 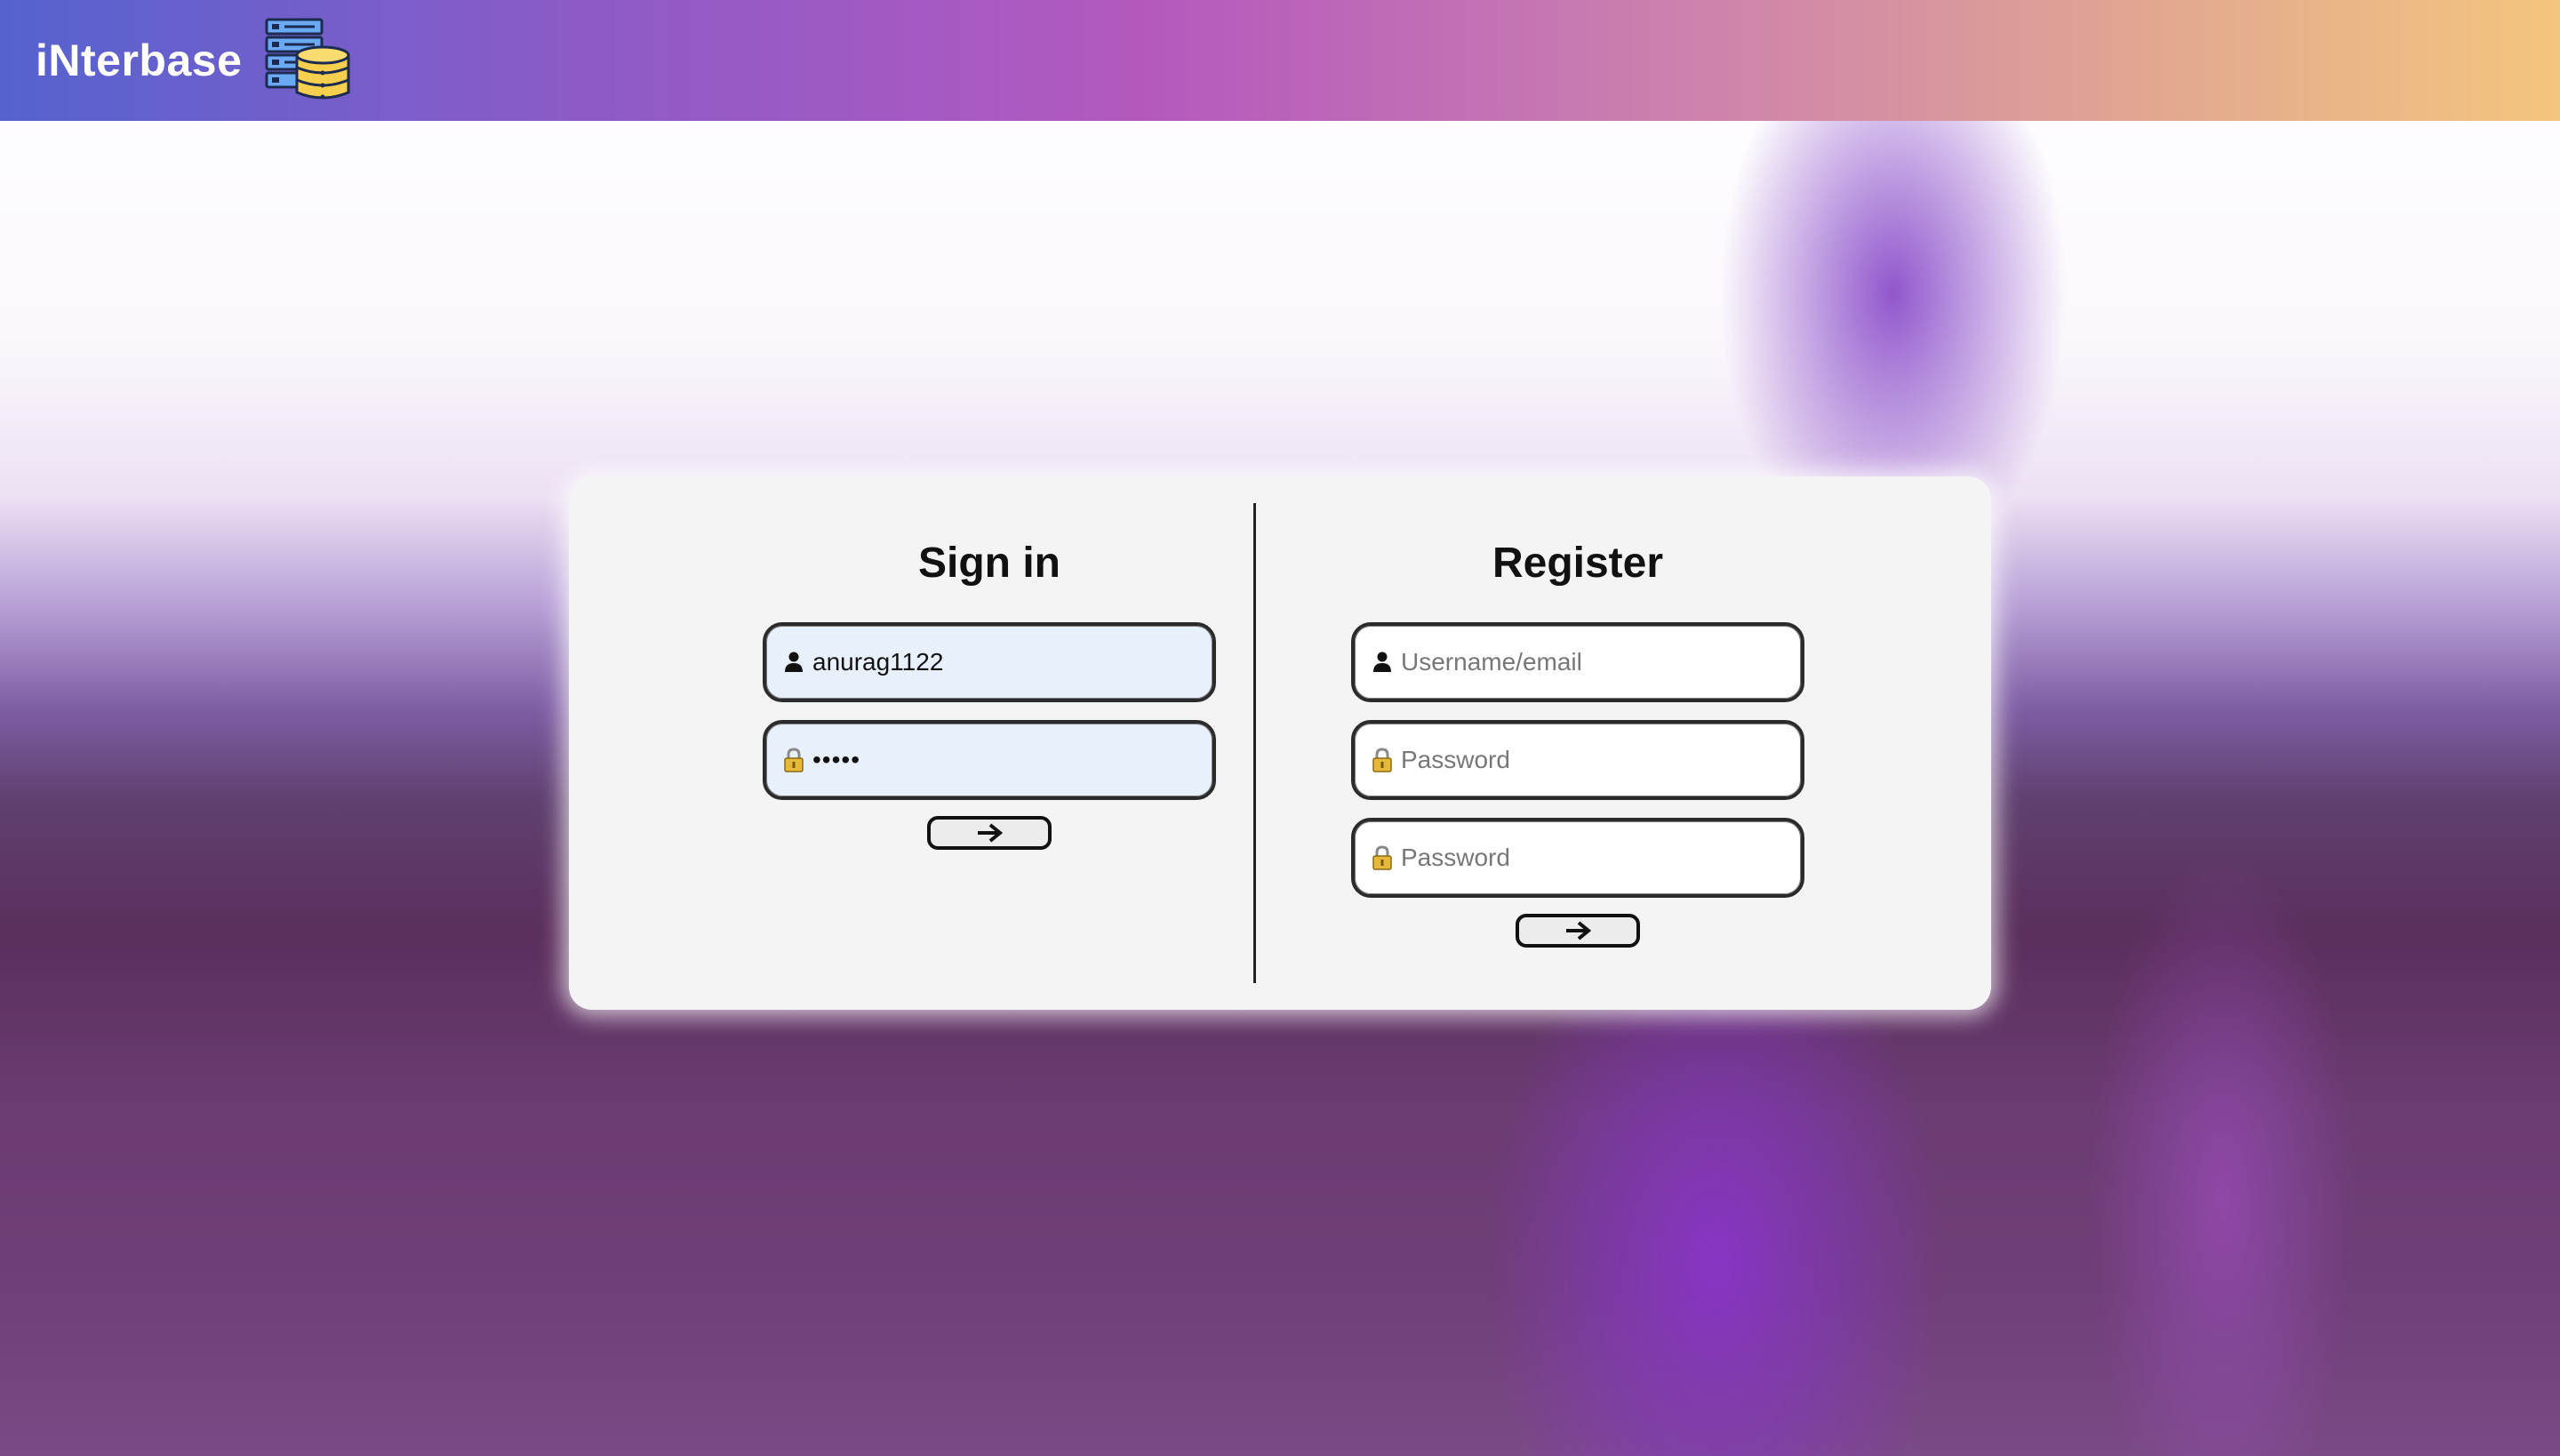 I want to click on register-confirm-password-field, so click(x=1577, y=858).